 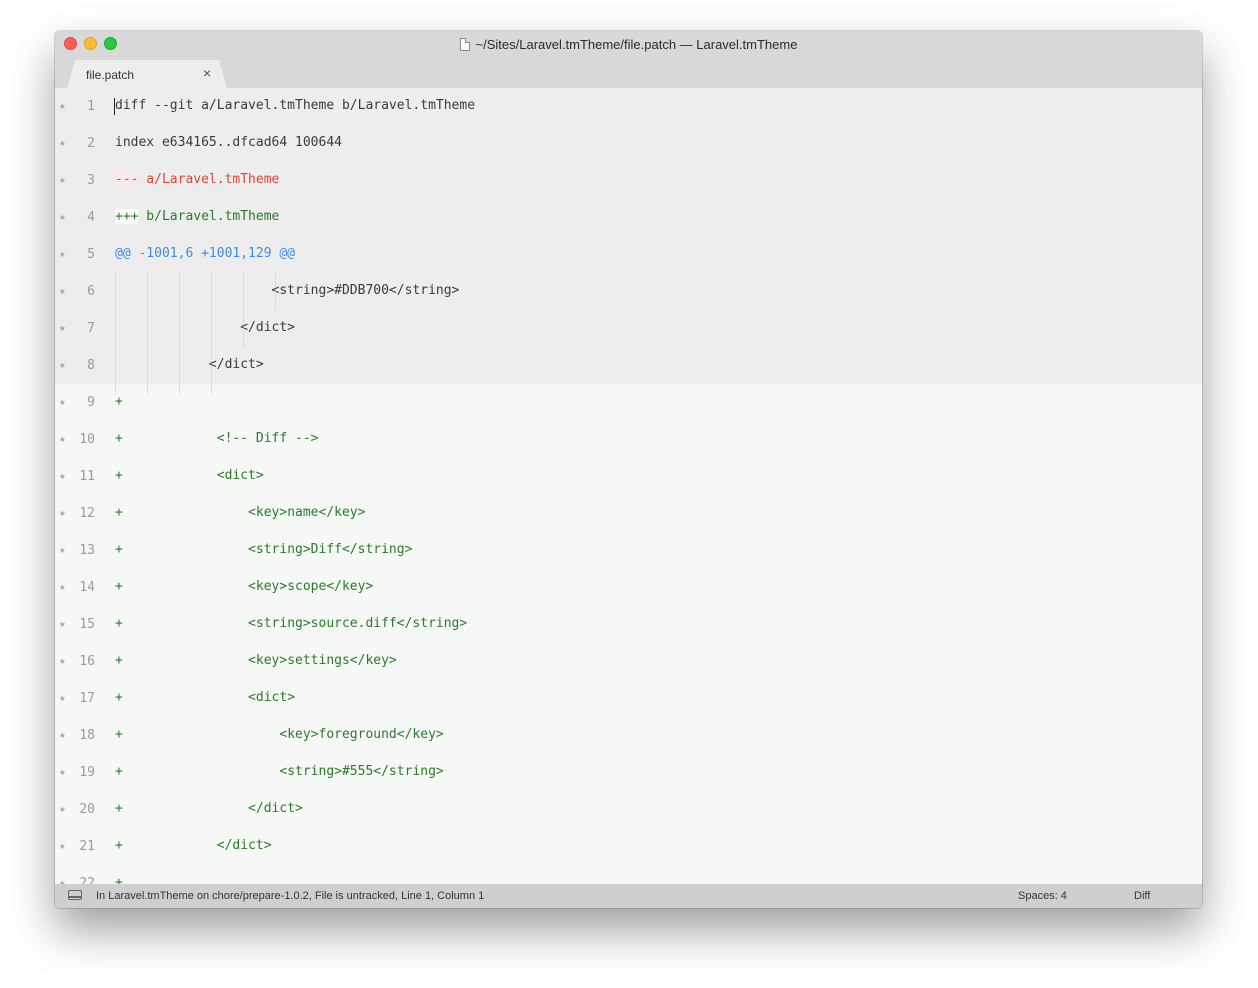 I want to click on line-number: 3, so click(x=91, y=180).